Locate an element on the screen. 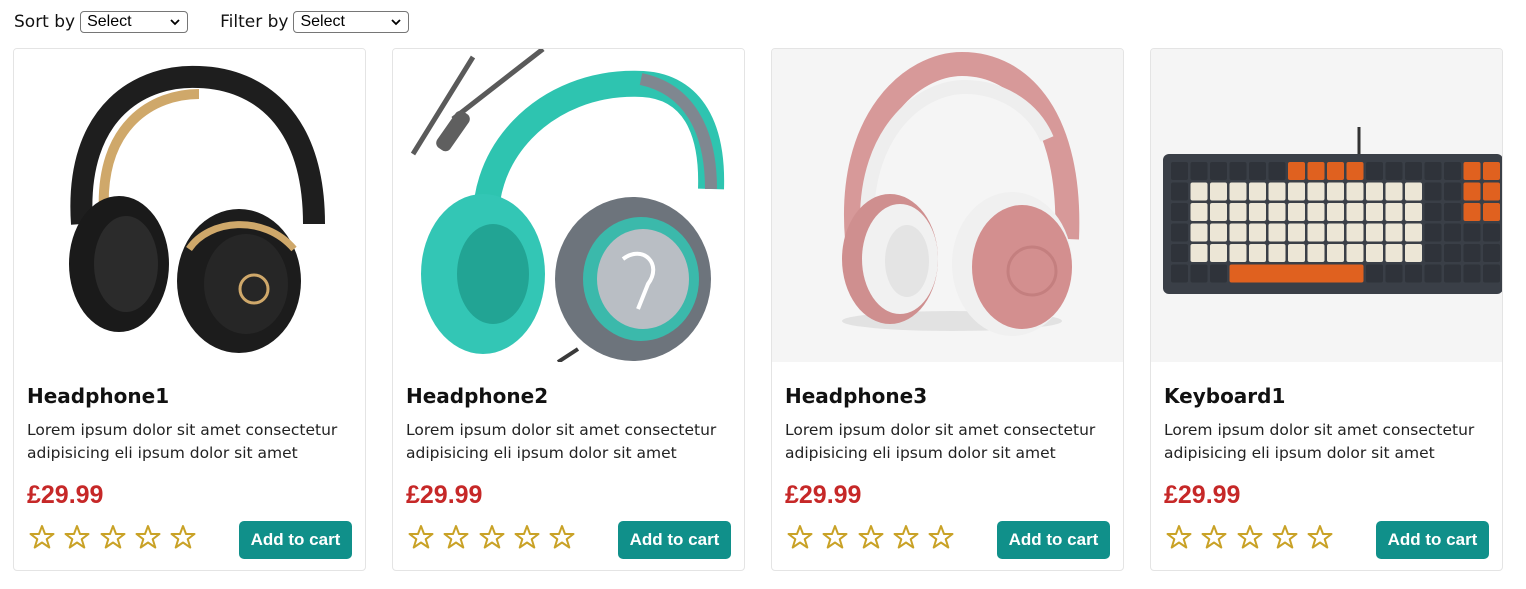 Image resolution: width=1526 pixels, height=589 pixels. product-title: Headphone1 is located at coordinates (98, 396).